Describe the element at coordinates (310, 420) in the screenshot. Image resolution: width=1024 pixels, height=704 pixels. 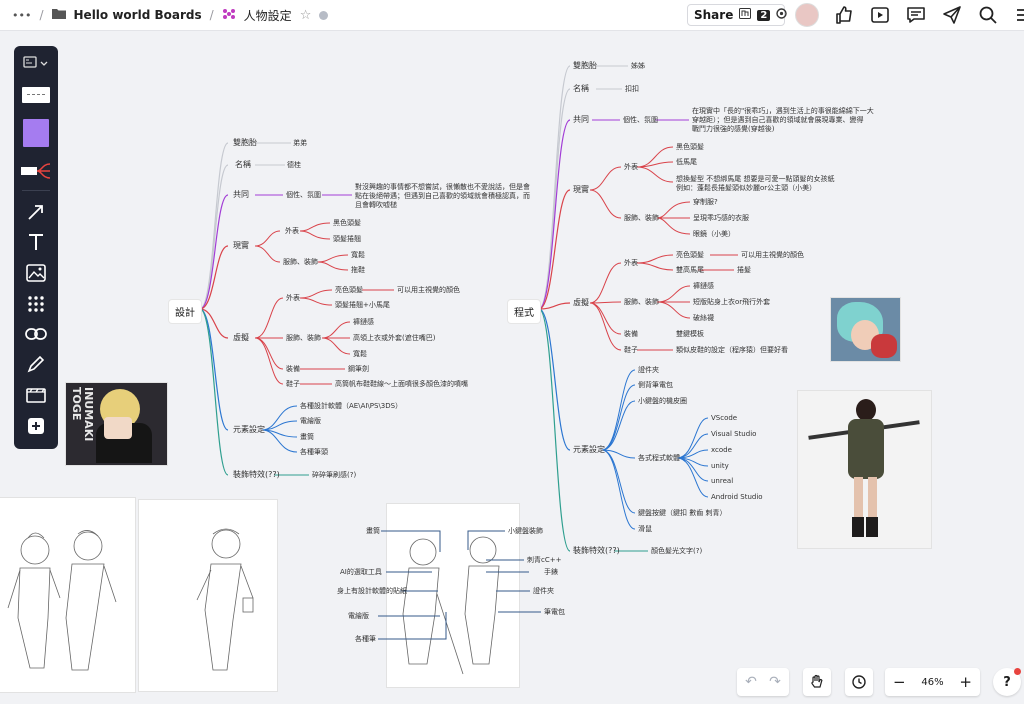
I see `node-leaf: 電繪版` at that location.